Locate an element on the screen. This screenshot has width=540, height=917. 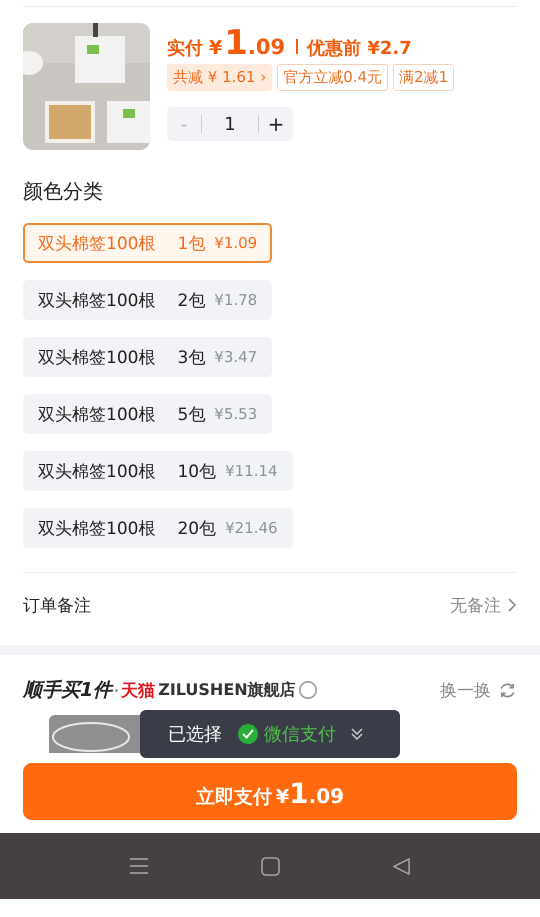
option-chip: 双头棉签100根 5包 ¥5.53 is located at coordinates (147, 414).